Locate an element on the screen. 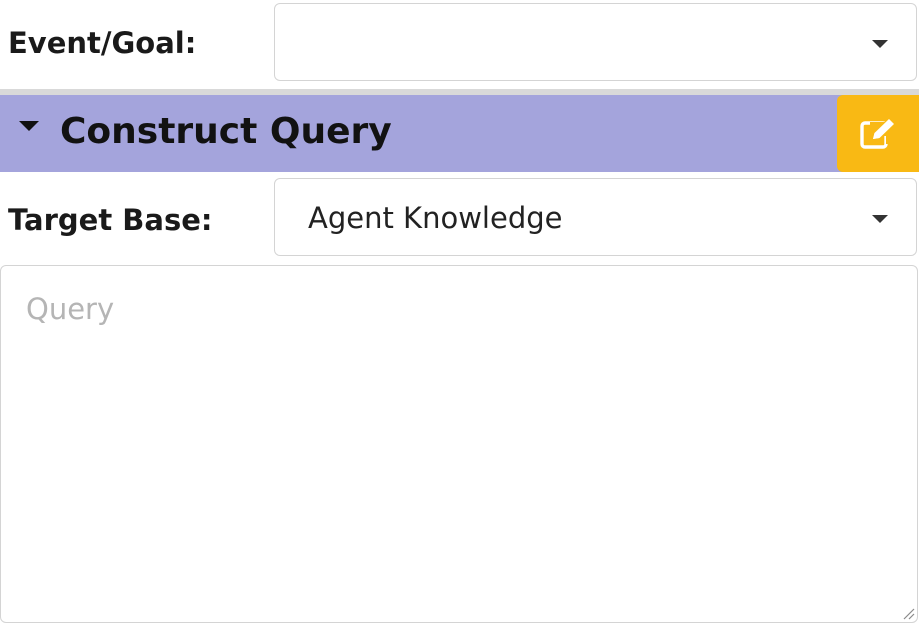  construct-query-header: Construct Query is located at coordinates (459, 133).